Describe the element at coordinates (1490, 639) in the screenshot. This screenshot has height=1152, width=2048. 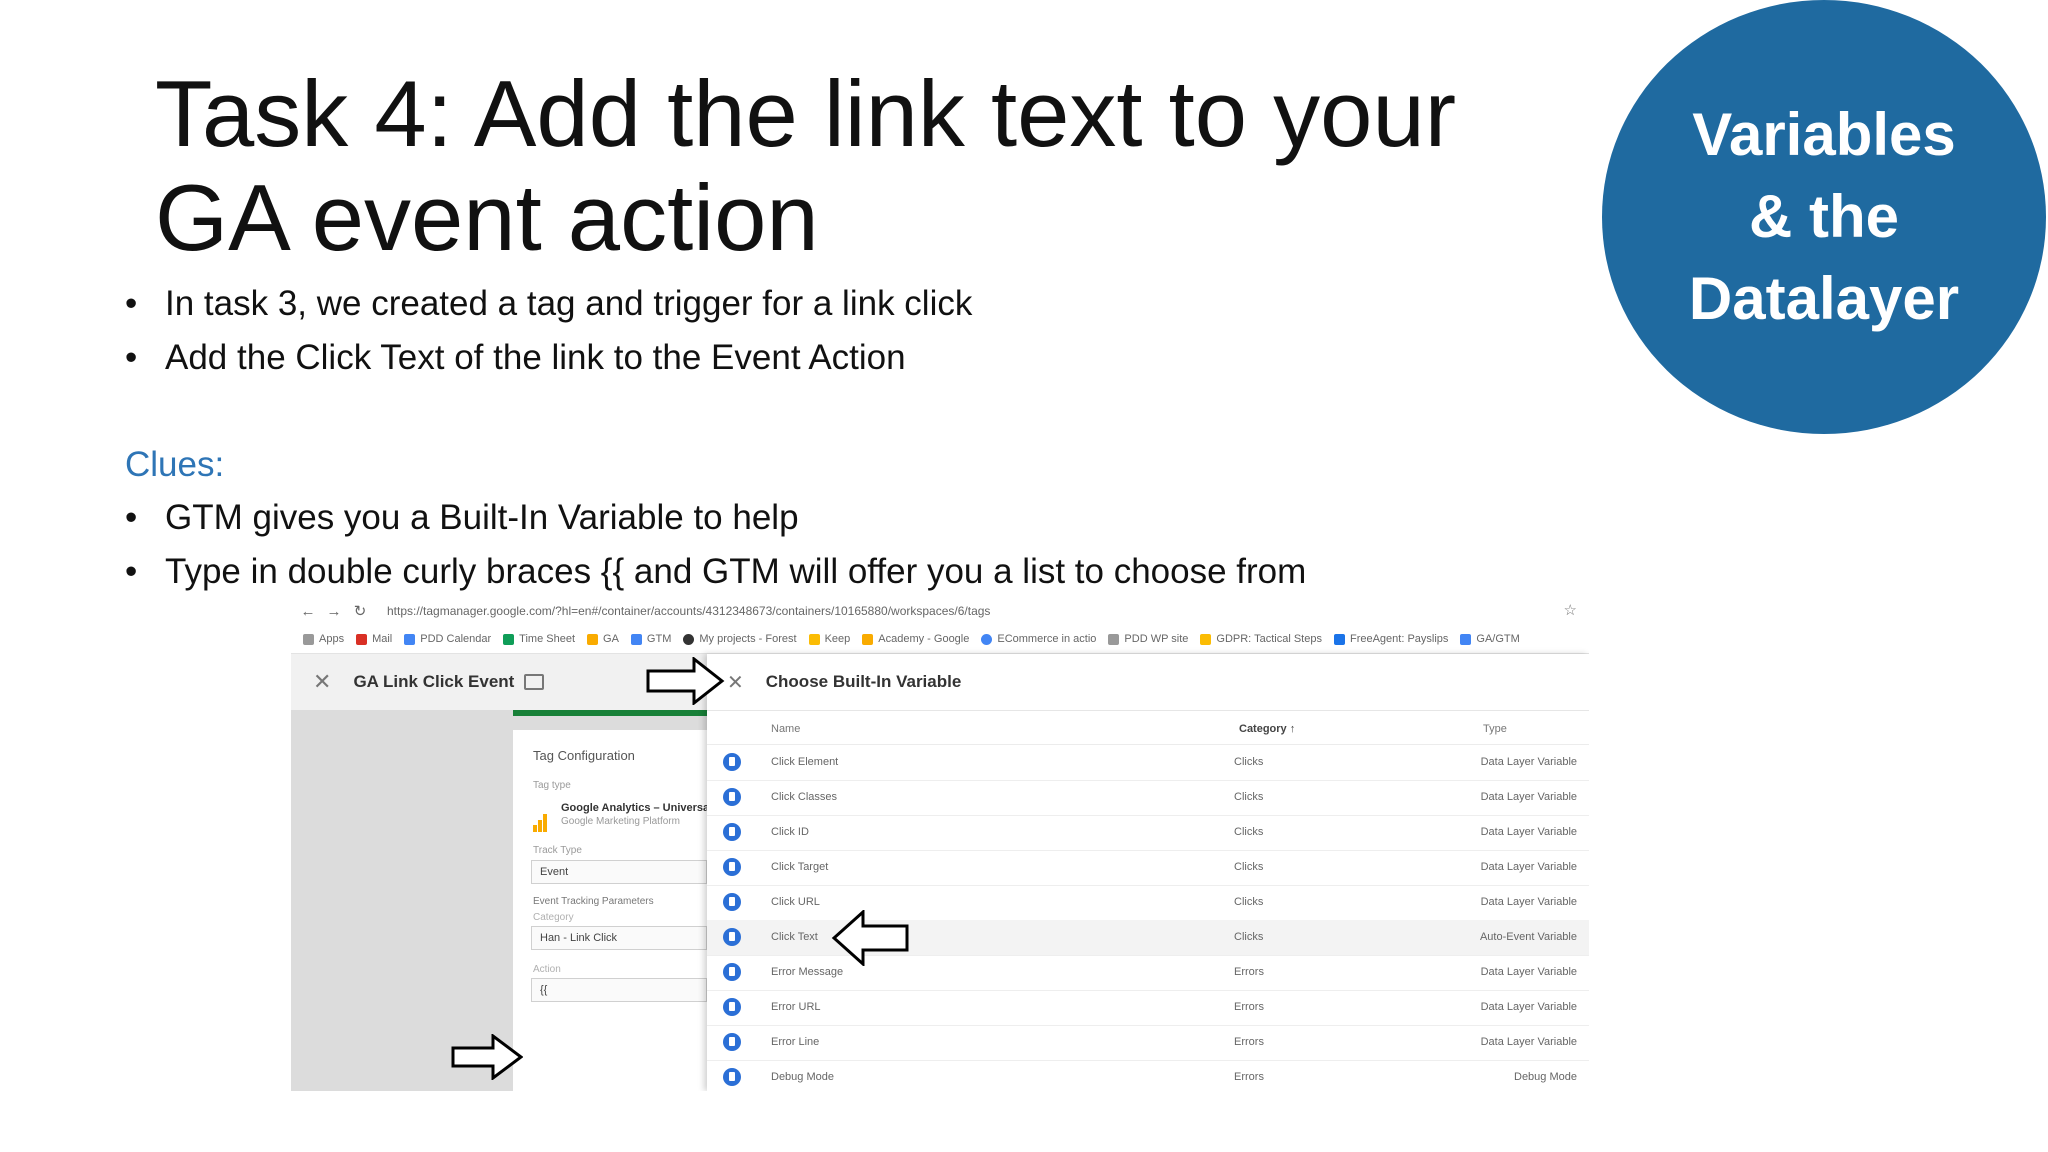
I see `bookmark-item: GA/GTM` at that location.